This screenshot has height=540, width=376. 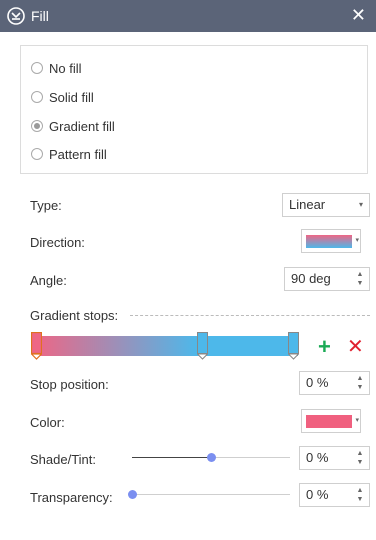 I want to click on stop-position-value: 0 %, so click(x=317, y=382).